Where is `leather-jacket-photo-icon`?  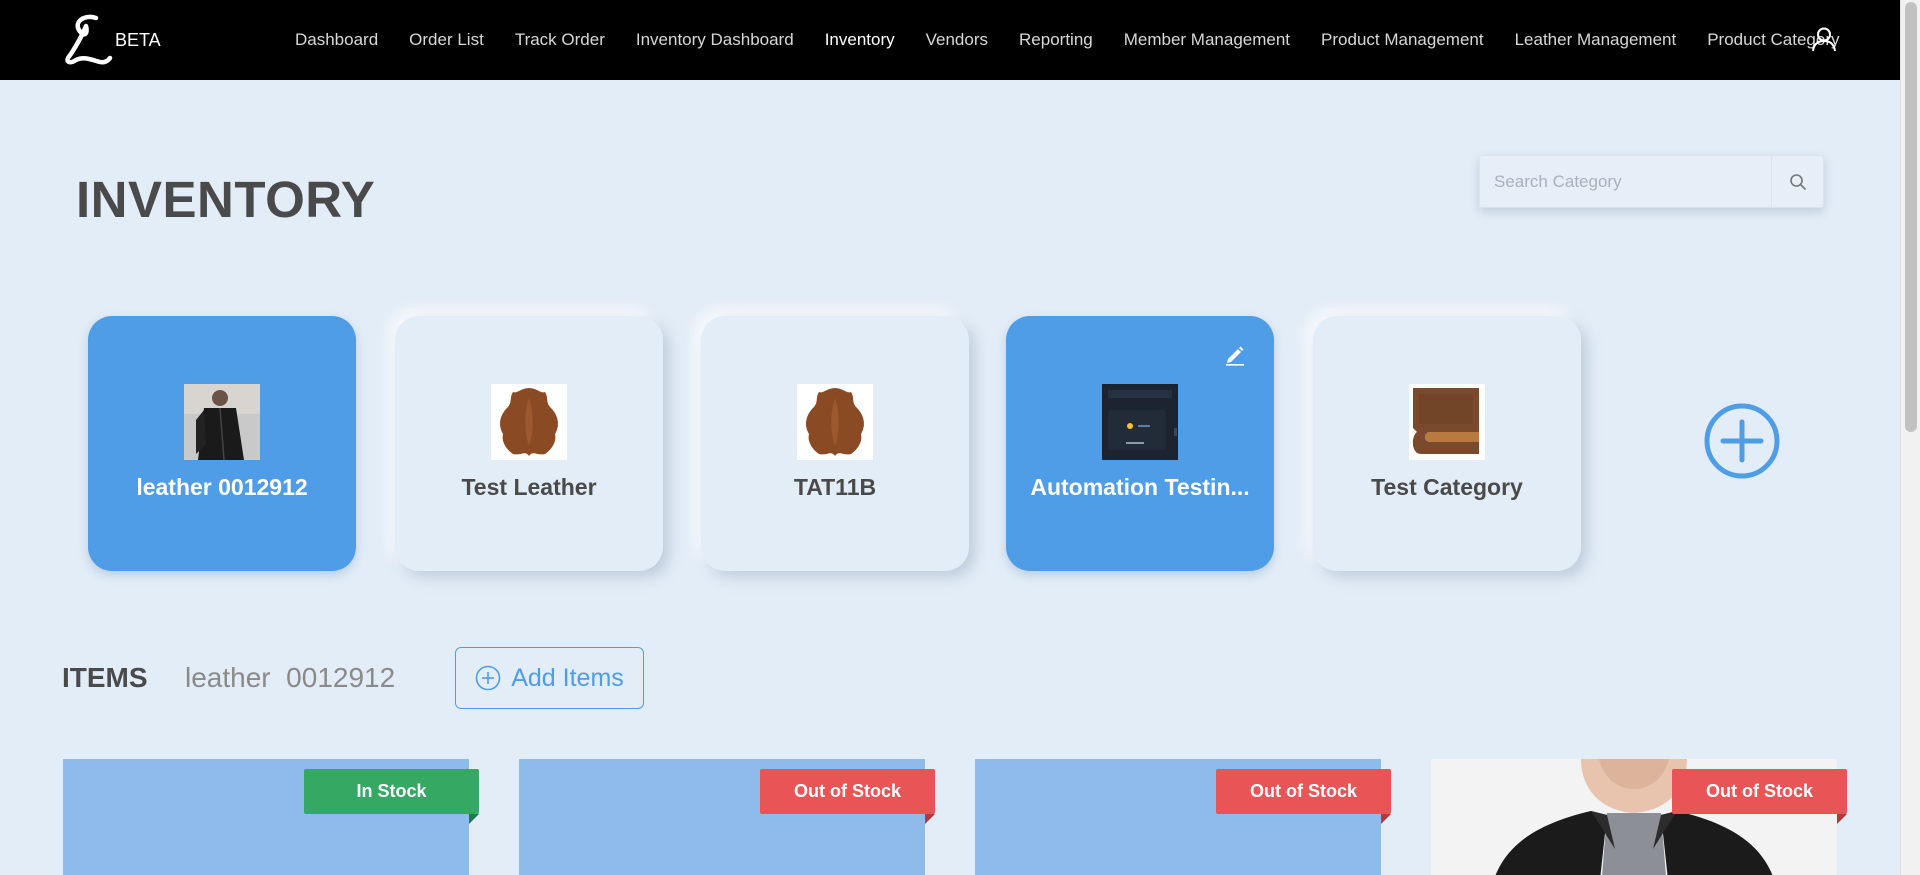 leather-jacket-photo-icon is located at coordinates (222, 422).